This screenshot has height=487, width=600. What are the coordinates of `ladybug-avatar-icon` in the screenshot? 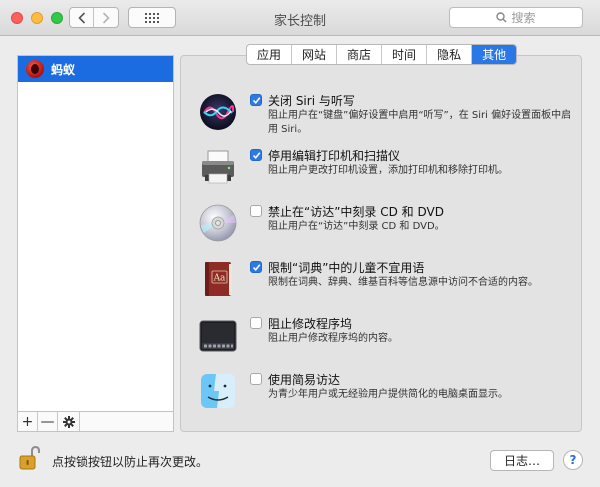 It's located at (35, 69).